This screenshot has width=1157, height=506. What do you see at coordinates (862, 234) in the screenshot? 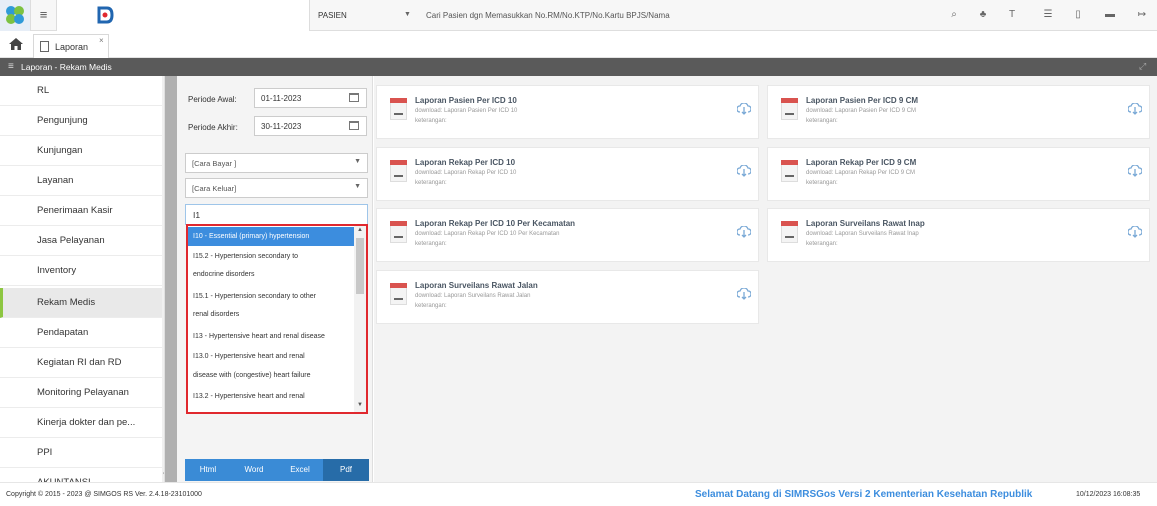
I see `report-download-text: download: Laporan Surveilans Rawat Inap` at bounding box center [862, 234].